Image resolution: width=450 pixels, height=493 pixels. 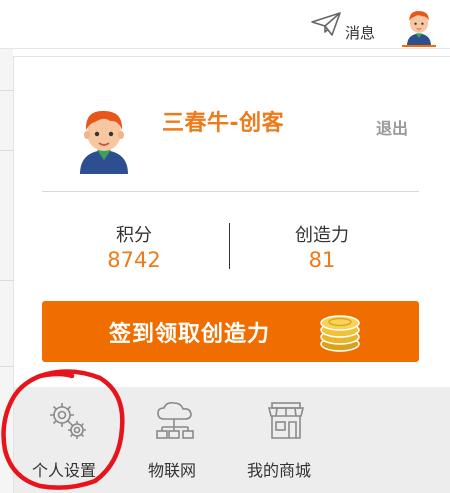 I want to click on points-stat: 积分 8742, so click(x=134, y=249).